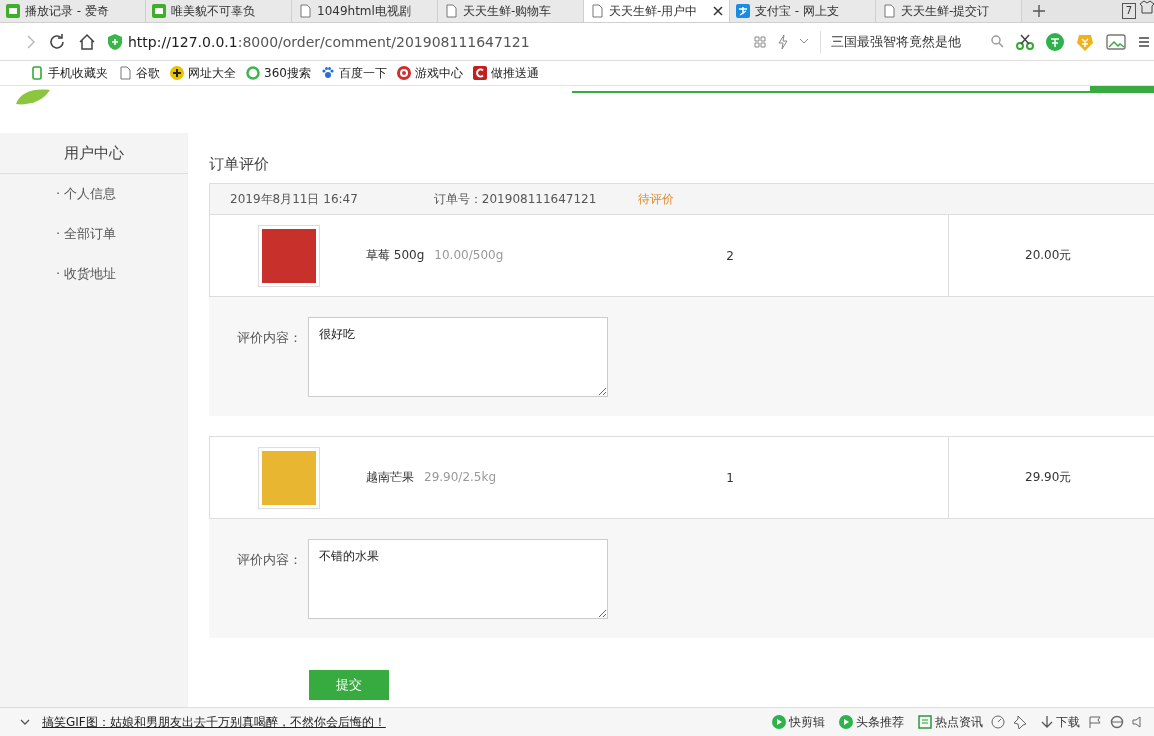  I want to click on sidebar-link: · 全部订单, so click(94, 234).